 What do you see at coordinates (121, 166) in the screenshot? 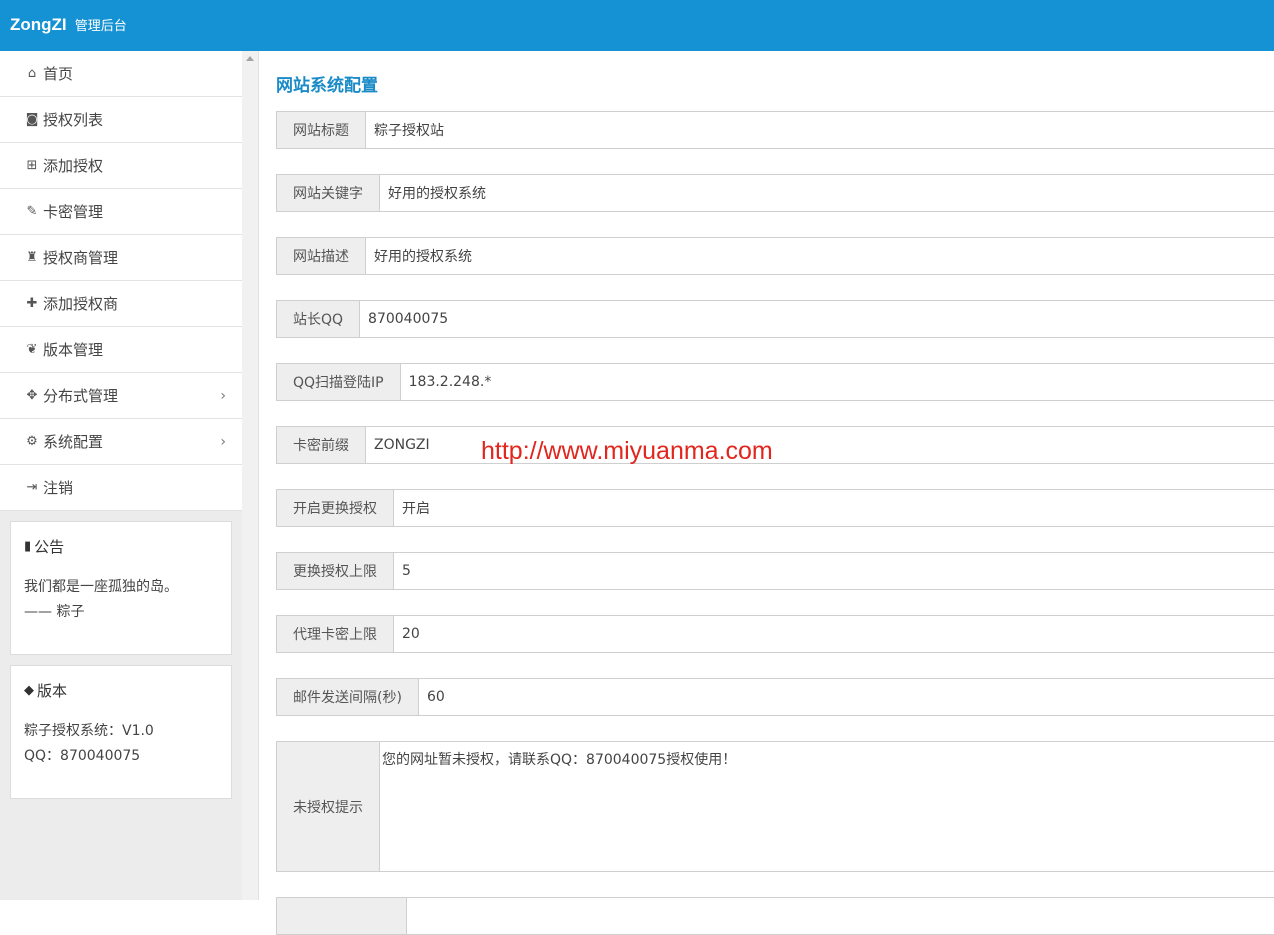
I see `sidebar-item-add-license: ⊞ 添加授权` at bounding box center [121, 166].